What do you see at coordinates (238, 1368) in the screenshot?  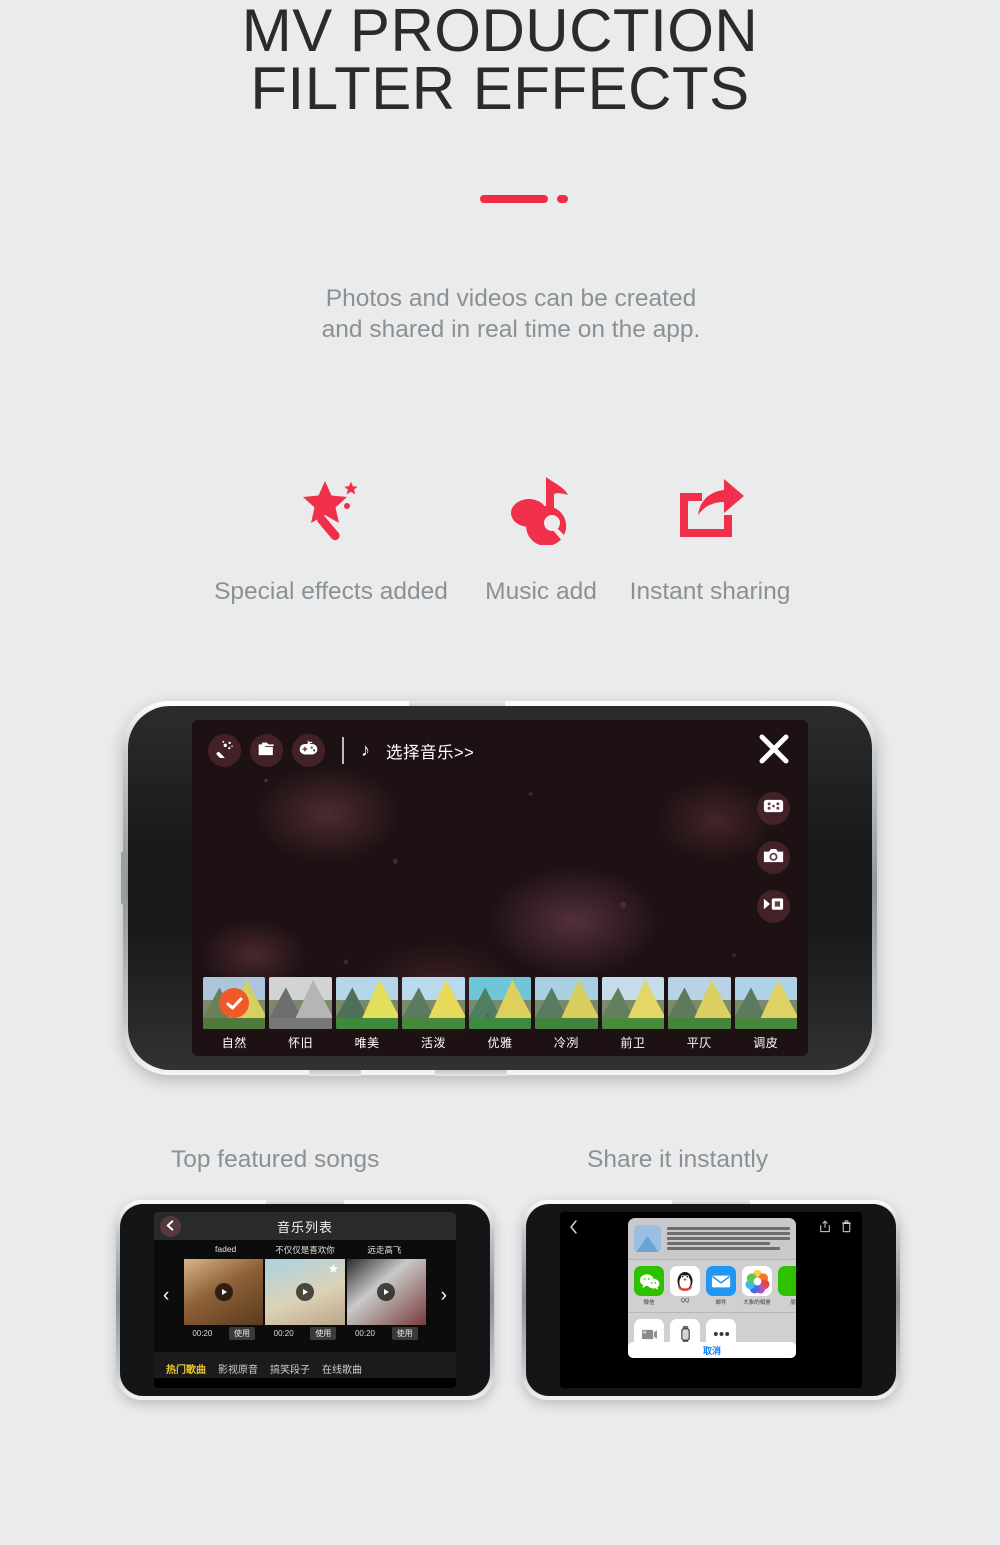 I see `tab-movie-audio: 影视原音` at bounding box center [238, 1368].